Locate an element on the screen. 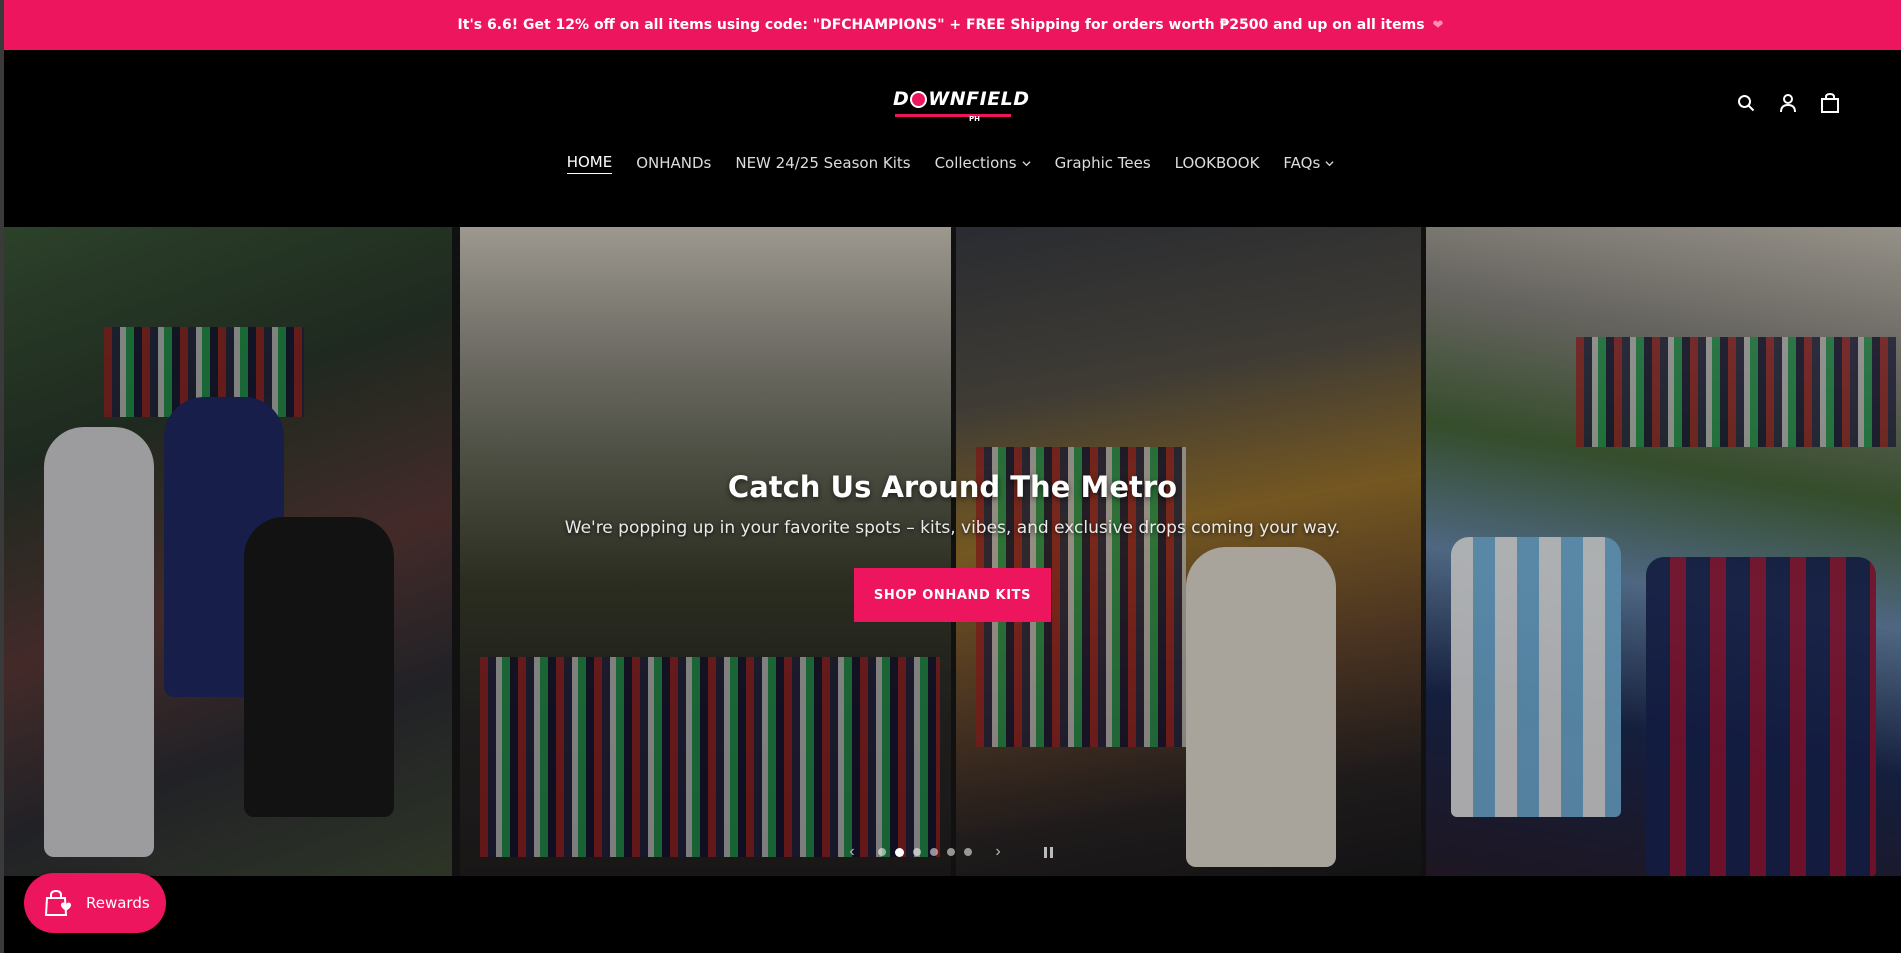  chevron-right-icon: › is located at coordinates (998, 852).